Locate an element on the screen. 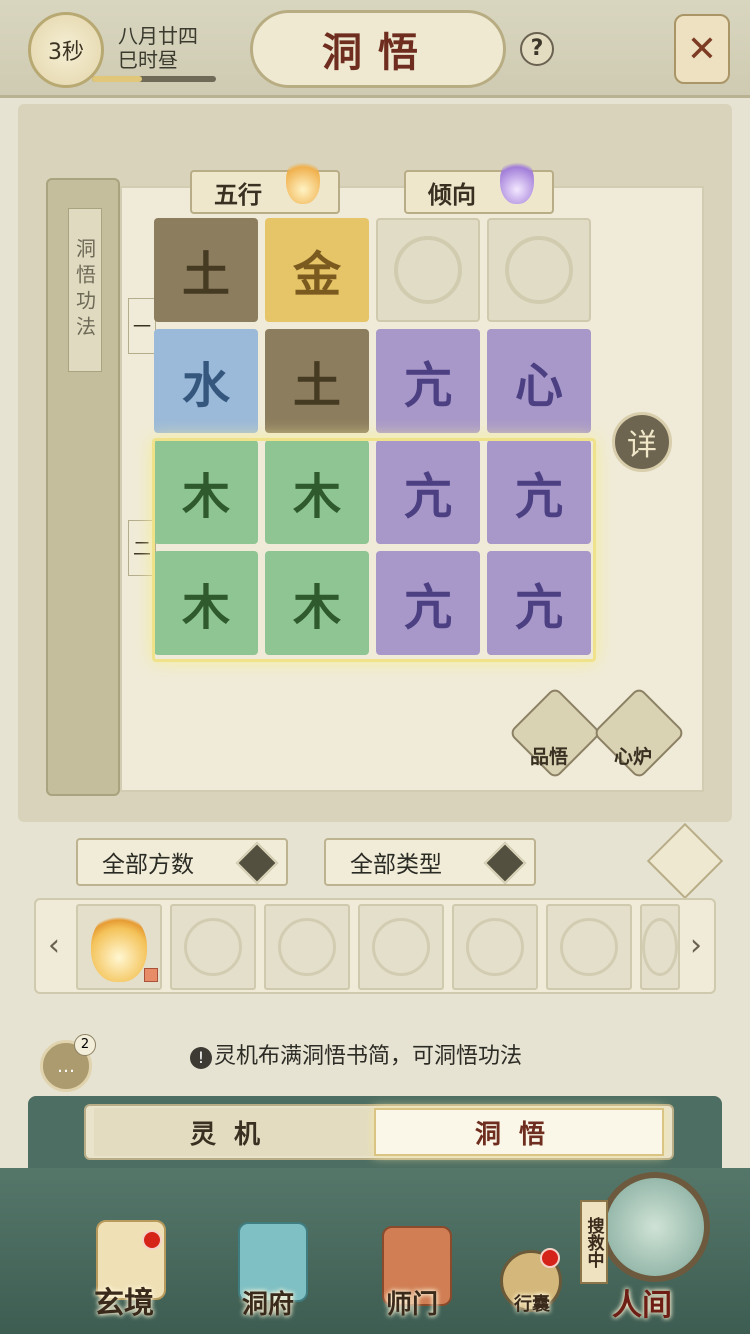 The height and width of the screenshot is (1334, 750). tray-right-arrow: › is located at coordinates (696, 945).